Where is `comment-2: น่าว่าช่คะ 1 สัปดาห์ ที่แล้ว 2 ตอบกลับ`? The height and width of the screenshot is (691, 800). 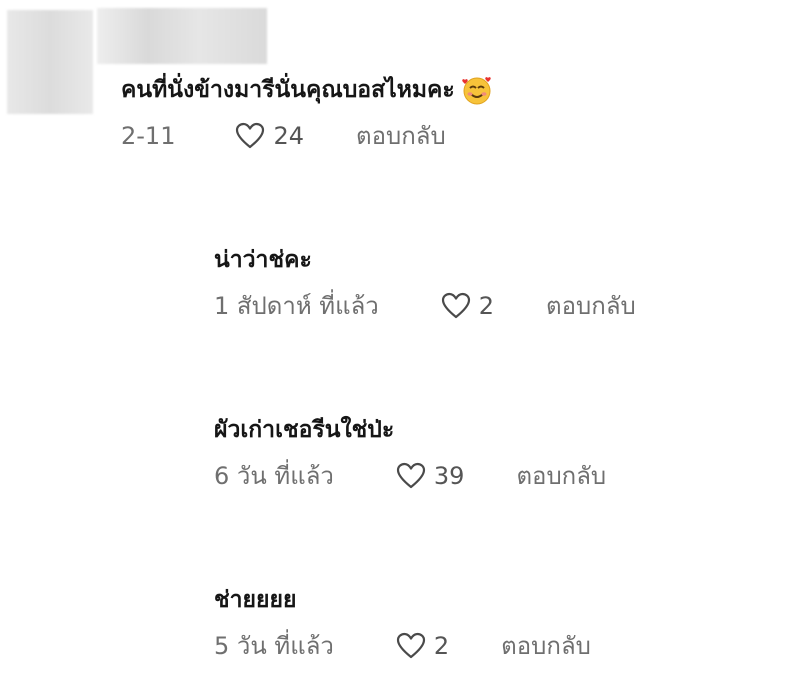
comment-2: น่าว่าช่คะ 1 สัปดาห์ ที่แล้ว 2 ตอบกลับ is located at coordinates (425, 281).